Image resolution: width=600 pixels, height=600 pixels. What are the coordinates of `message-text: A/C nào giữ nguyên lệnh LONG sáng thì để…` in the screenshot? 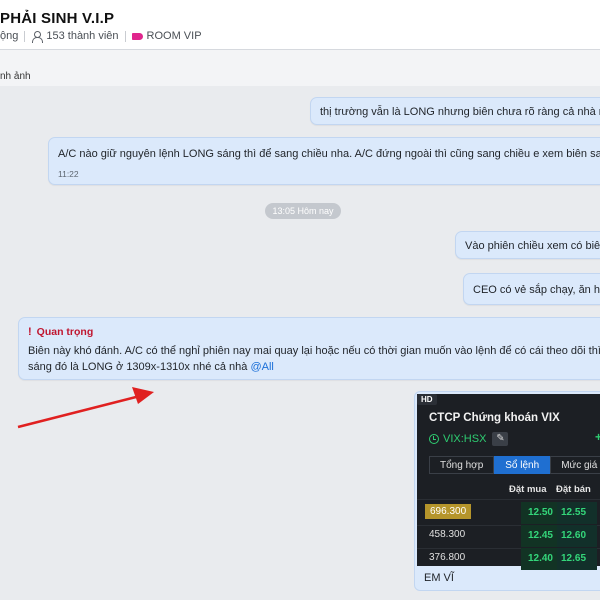 It's located at (329, 154).